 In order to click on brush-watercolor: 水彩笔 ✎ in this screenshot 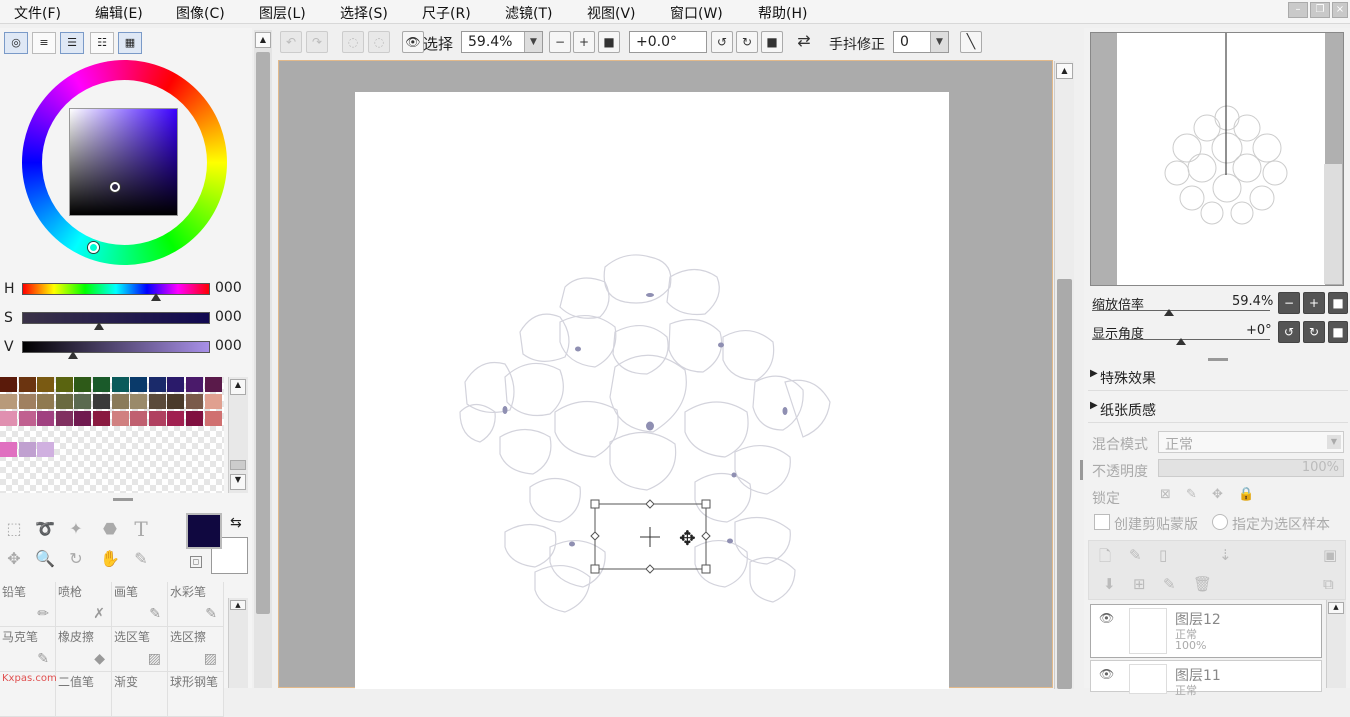, I will do `click(196, 604)`.